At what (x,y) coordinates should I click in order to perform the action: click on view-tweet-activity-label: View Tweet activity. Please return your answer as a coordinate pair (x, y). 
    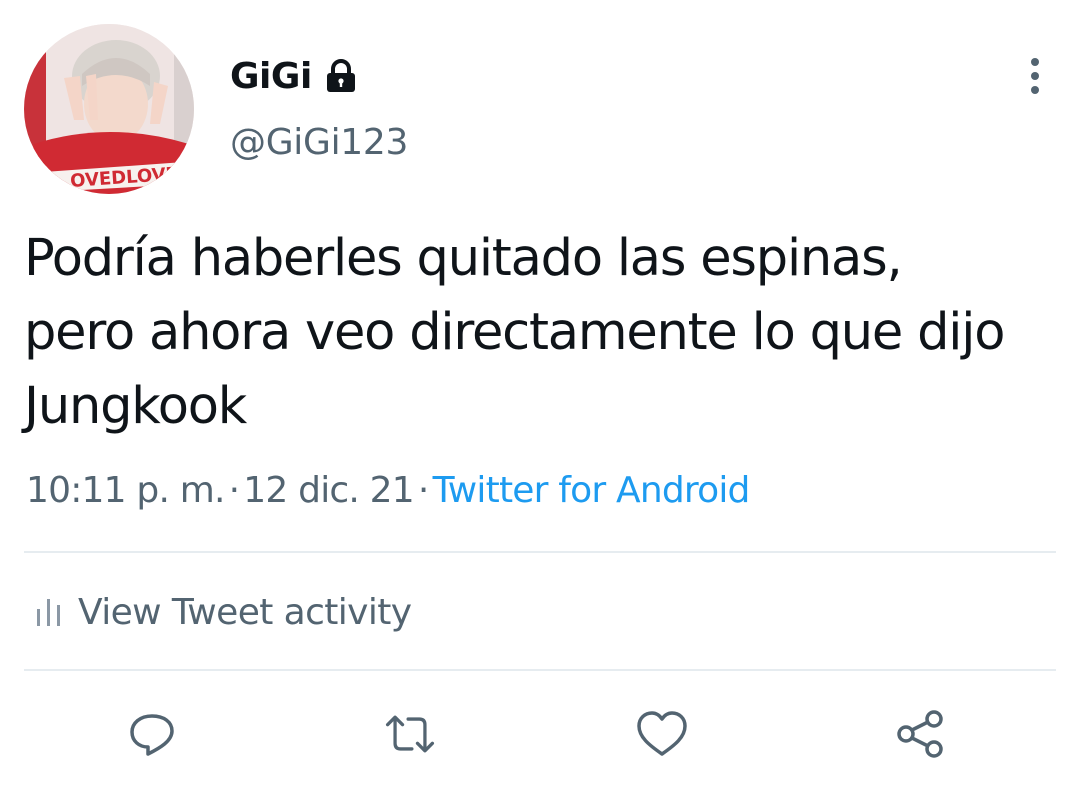
    Looking at the image, I should click on (245, 612).